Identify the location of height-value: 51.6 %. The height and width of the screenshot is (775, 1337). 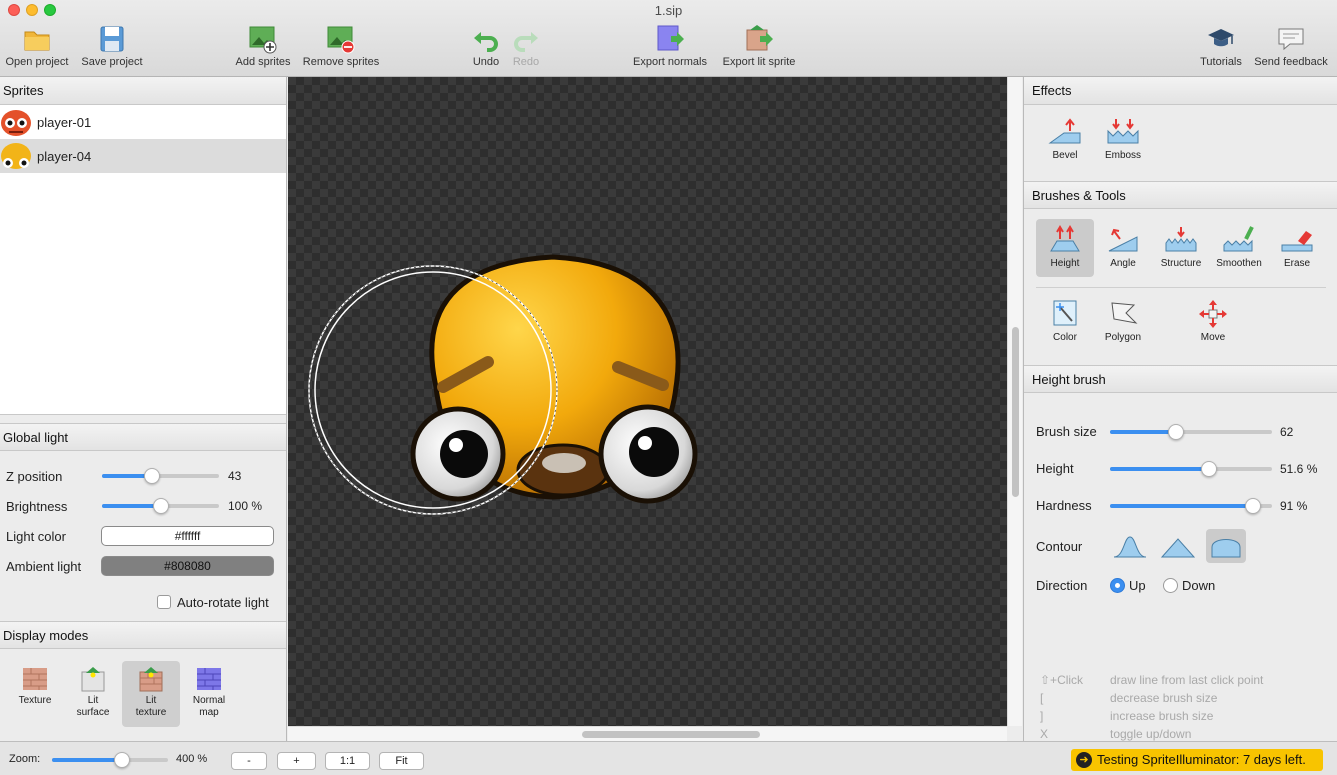
(1299, 469).